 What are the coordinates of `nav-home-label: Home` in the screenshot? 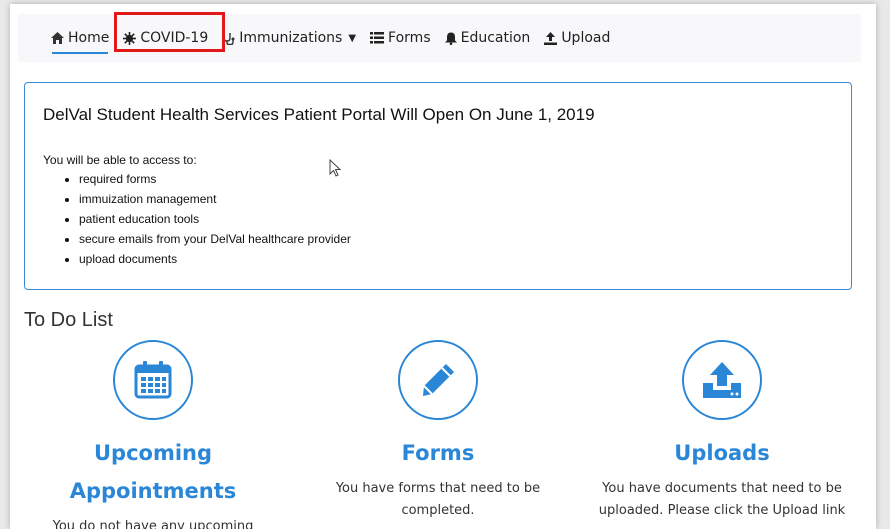 It's located at (89, 38).